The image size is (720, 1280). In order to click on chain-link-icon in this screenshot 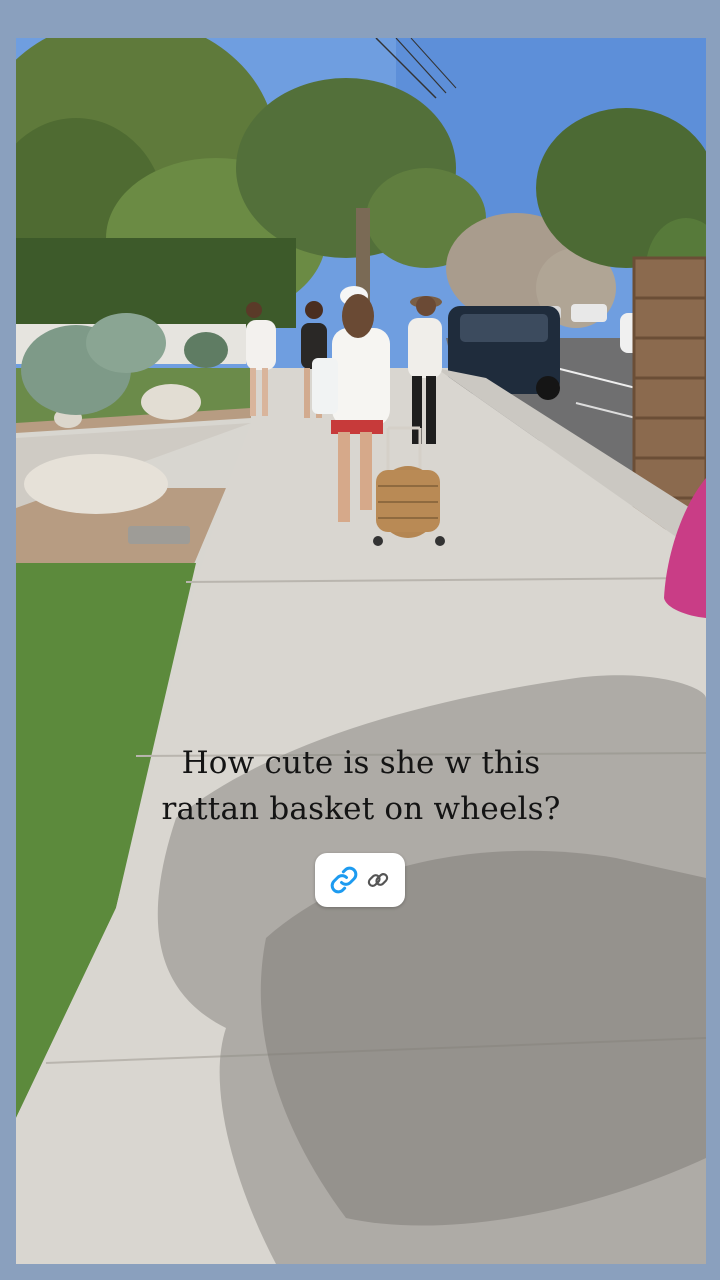, I will do `click(378, 880)`.